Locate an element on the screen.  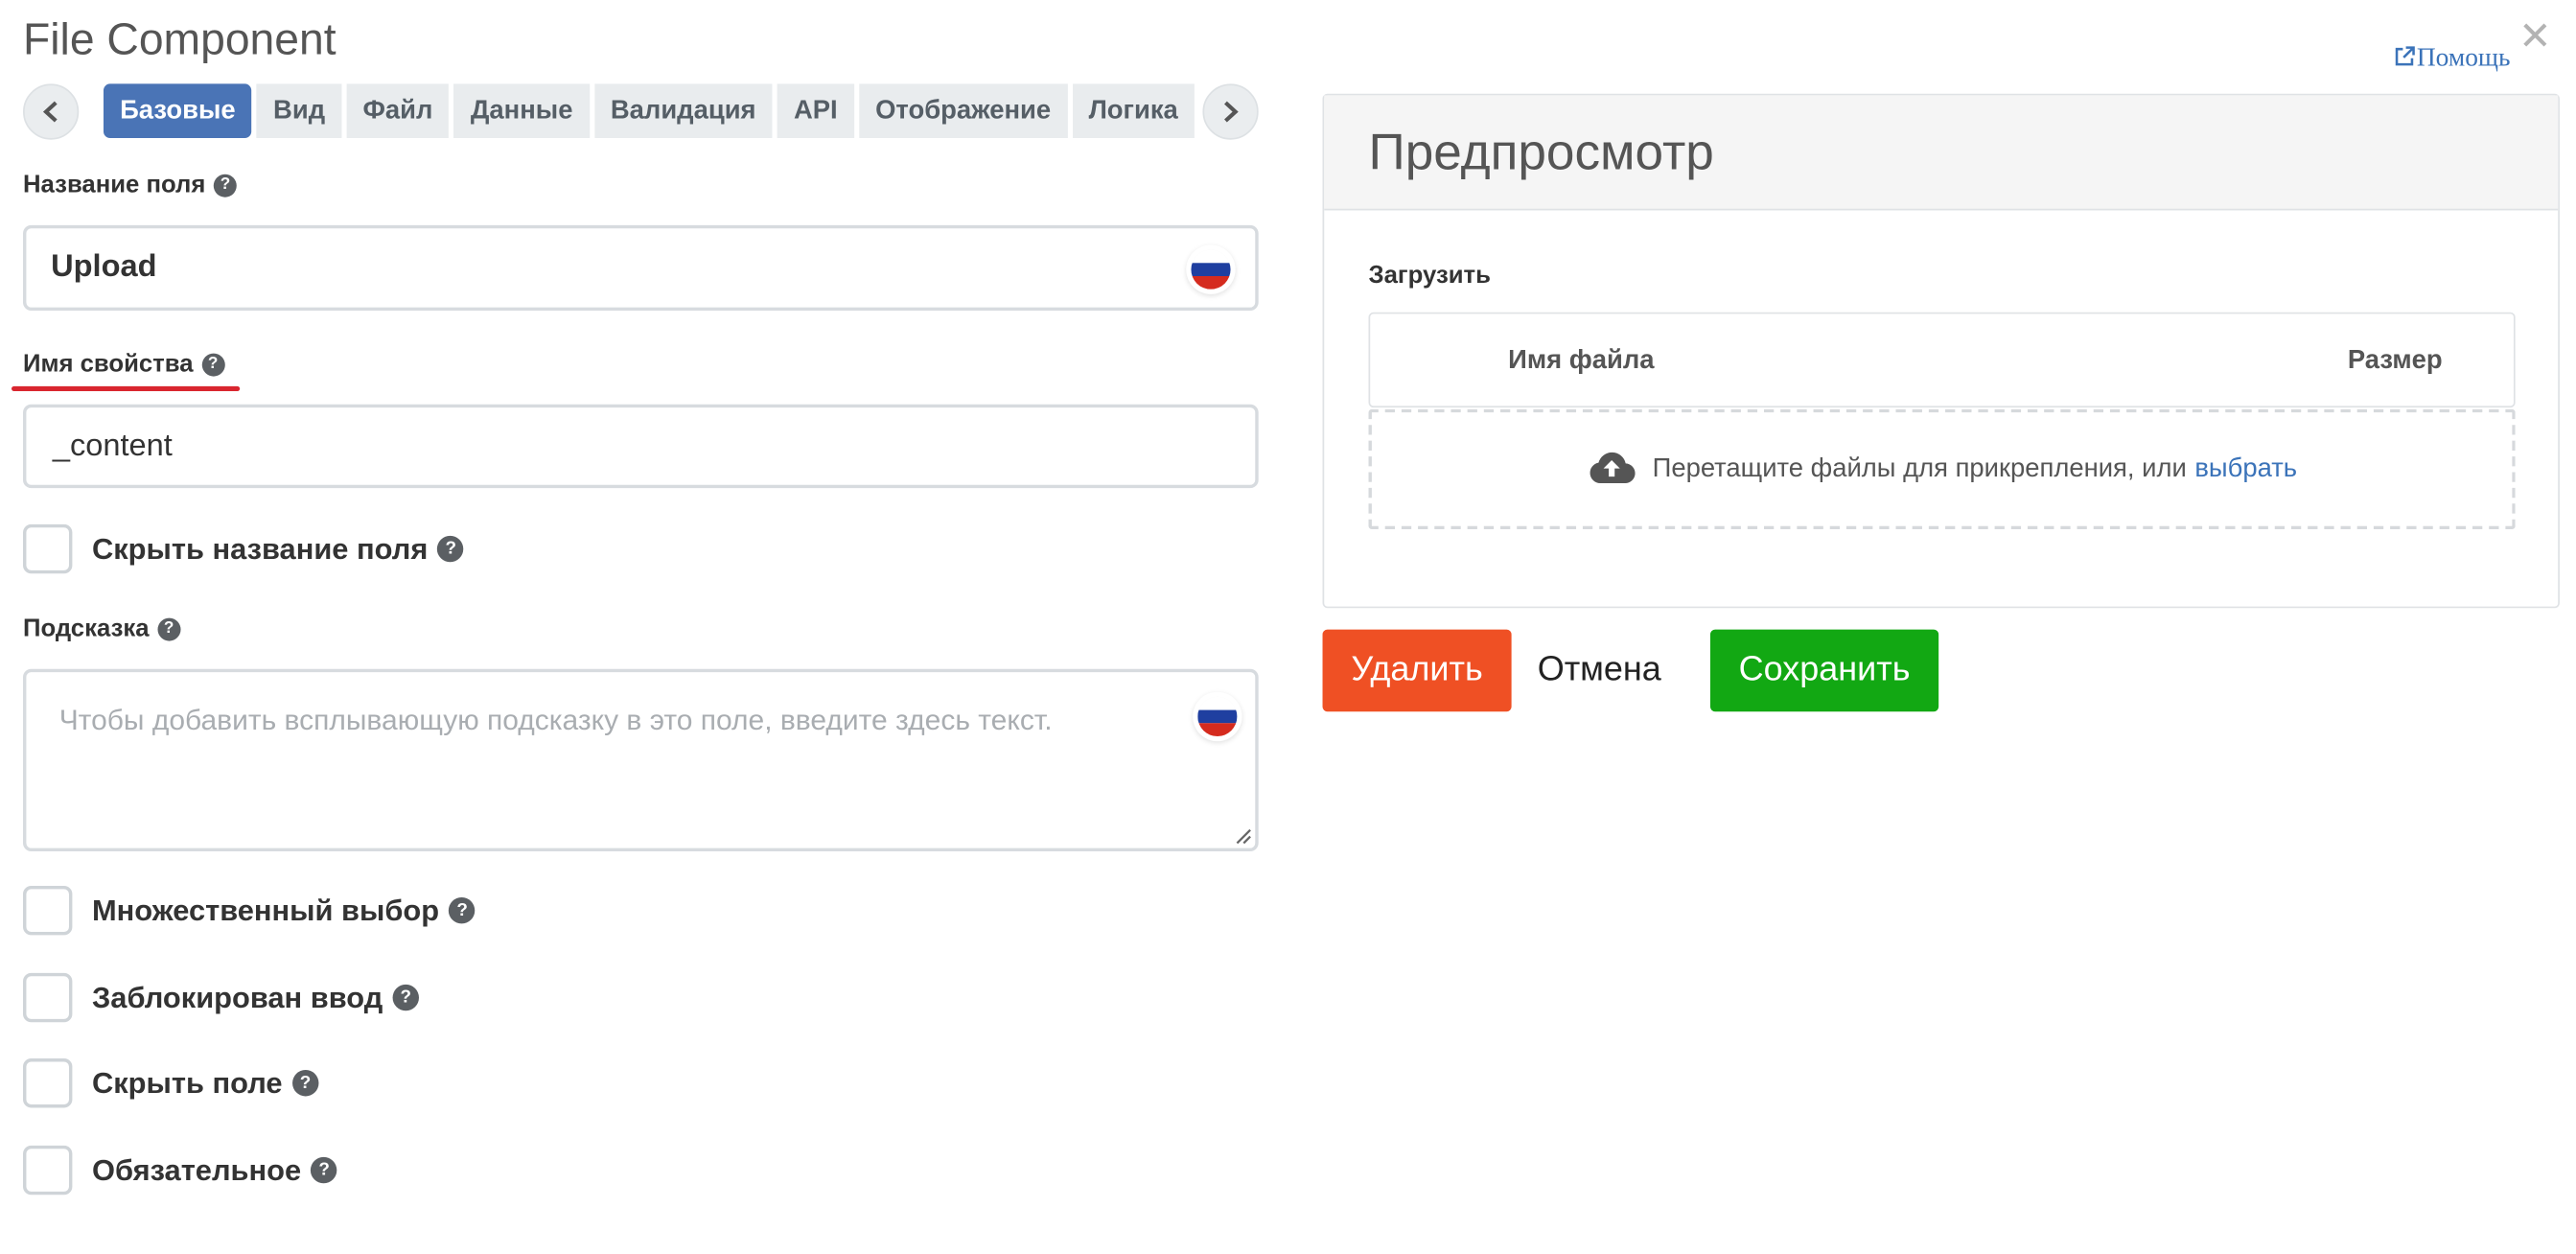
close-icon: ✕ is located at coordinates (2535, 37).